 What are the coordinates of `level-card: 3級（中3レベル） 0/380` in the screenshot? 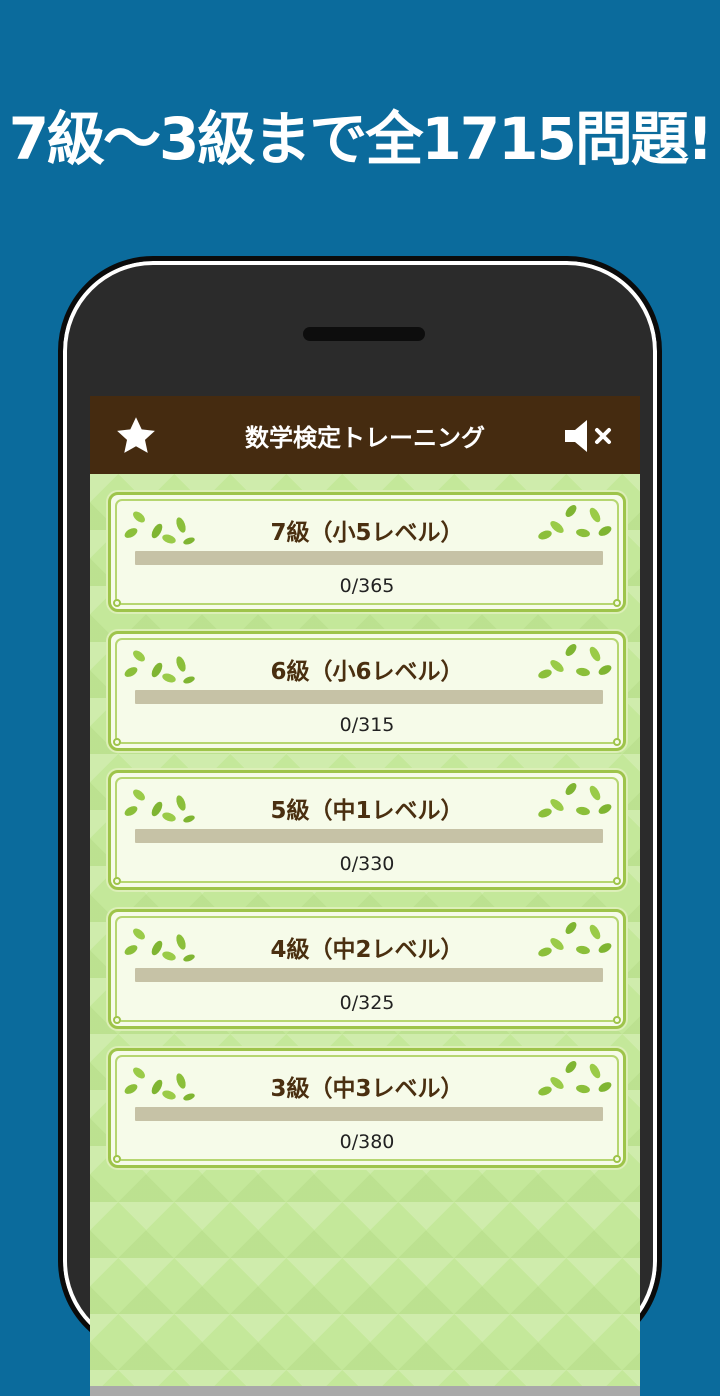 It's located at (367, 1108).